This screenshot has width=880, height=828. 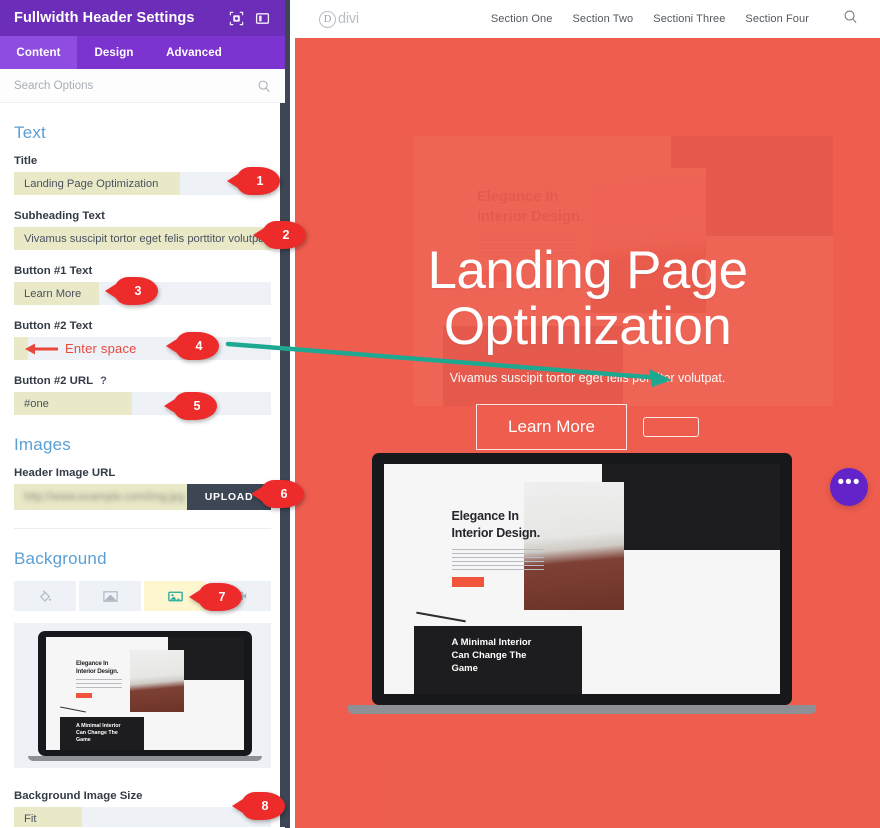 I want to click on field-label-button1-text: Button #1 Text, so click(x=53, y=271).